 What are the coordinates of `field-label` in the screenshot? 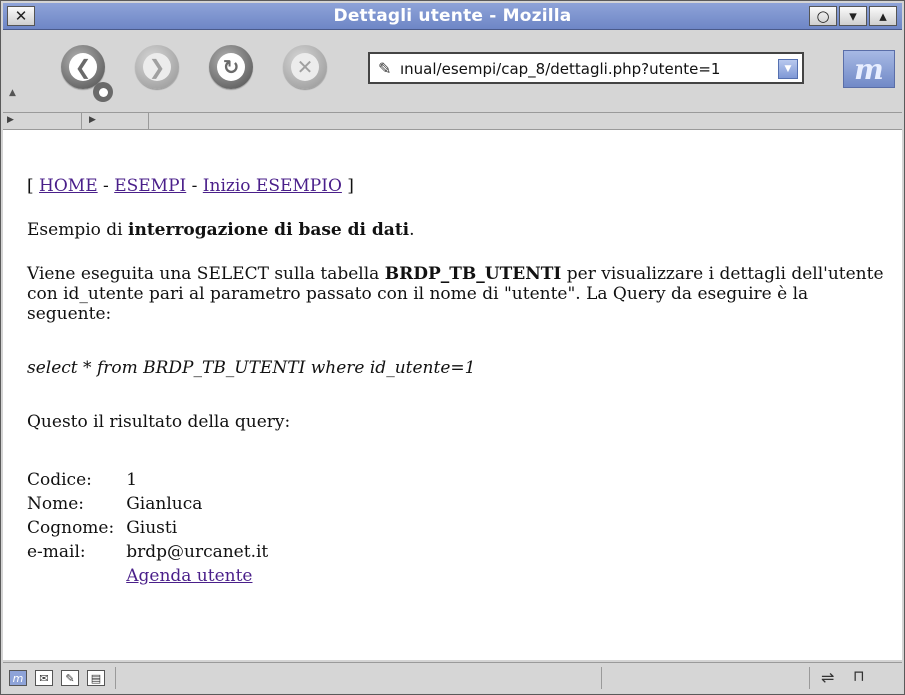 It's located at (70, 576).